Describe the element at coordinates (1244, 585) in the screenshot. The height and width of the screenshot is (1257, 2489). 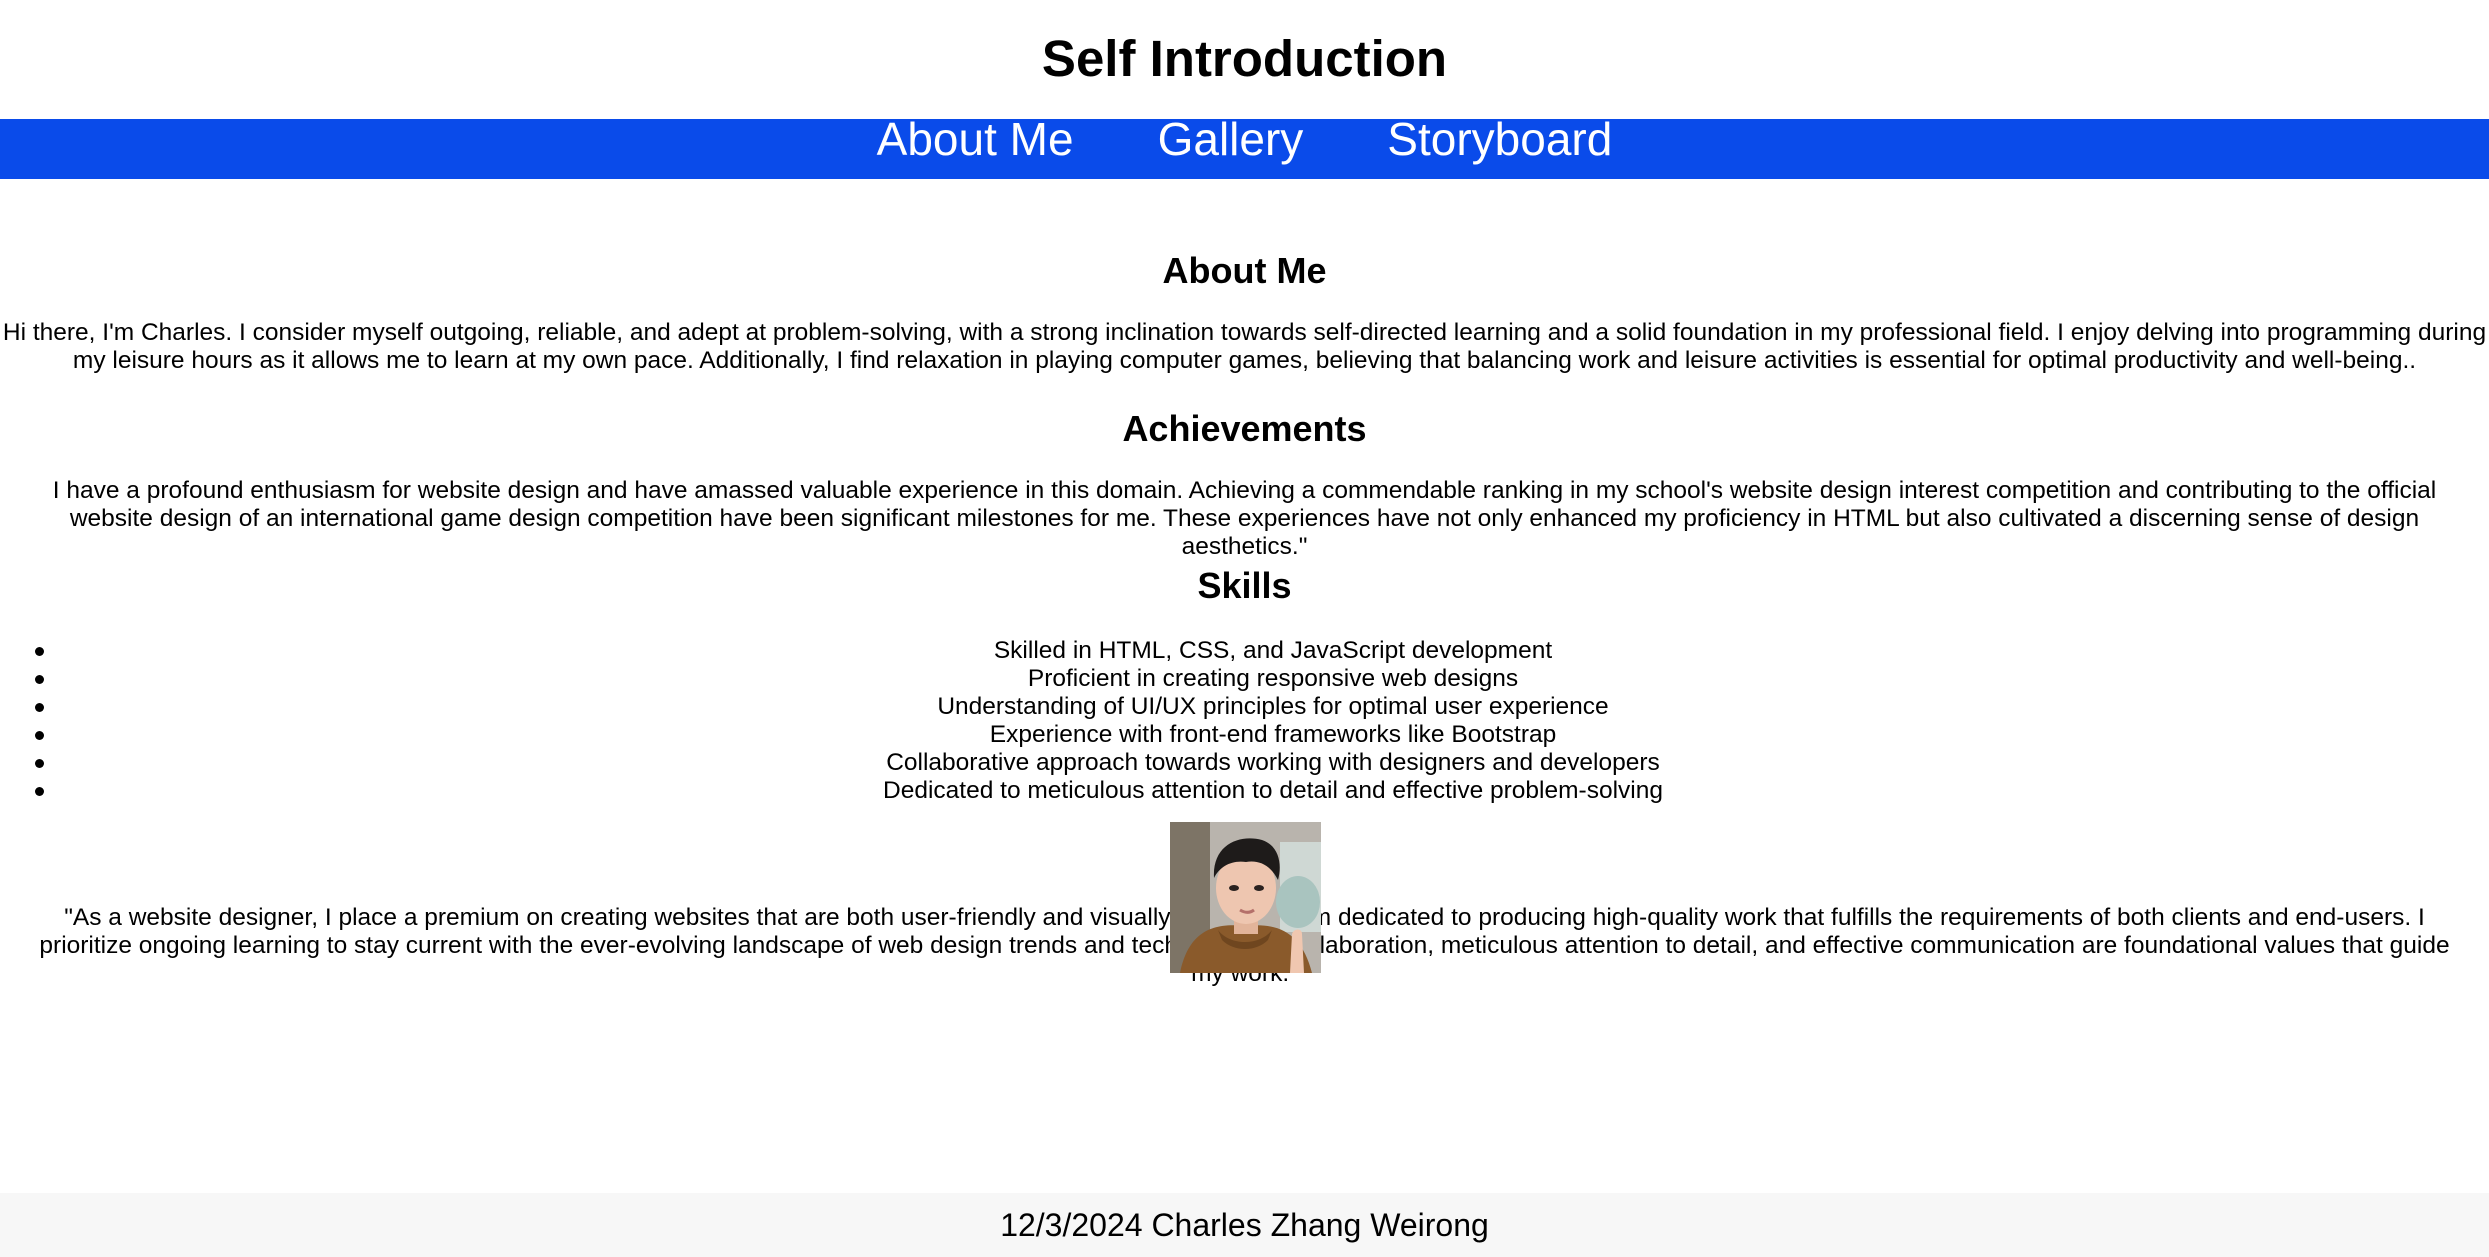
I see `skills-heading: Skills` at that location.